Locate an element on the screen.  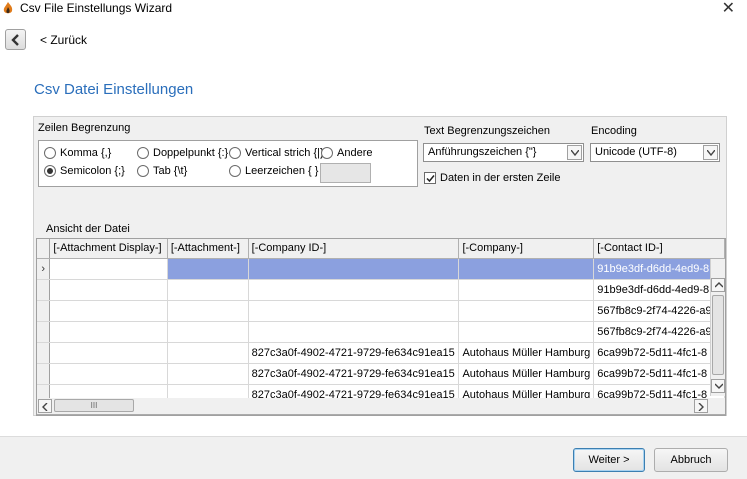
other-delimiter-input is located at coordinates (345, 173).